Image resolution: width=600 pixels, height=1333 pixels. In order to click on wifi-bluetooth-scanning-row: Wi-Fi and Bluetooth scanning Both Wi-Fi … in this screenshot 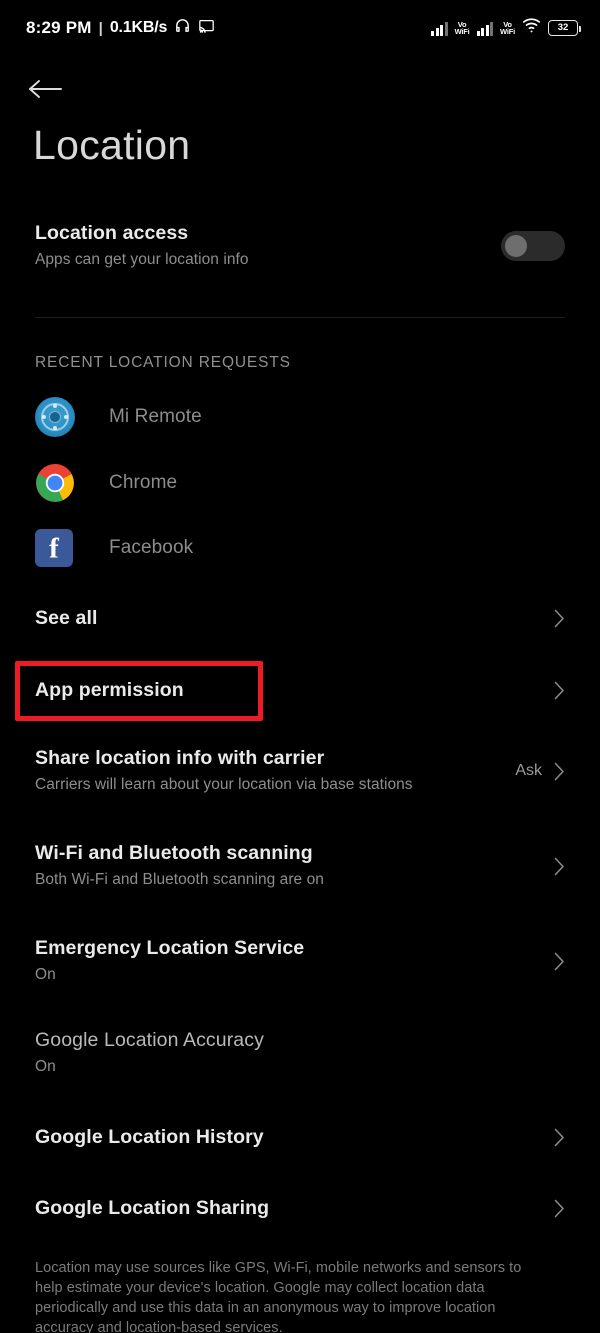, I will do `click(300, 866)`.